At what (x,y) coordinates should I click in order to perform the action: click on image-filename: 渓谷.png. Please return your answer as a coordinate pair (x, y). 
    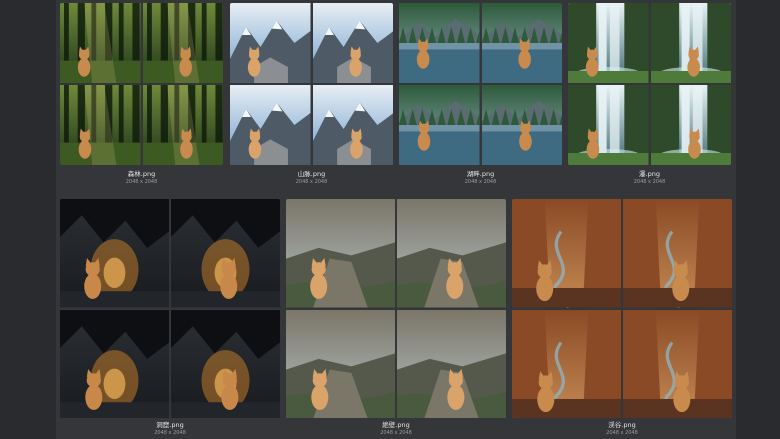
    Looking at the image, I should click on (622, 425).